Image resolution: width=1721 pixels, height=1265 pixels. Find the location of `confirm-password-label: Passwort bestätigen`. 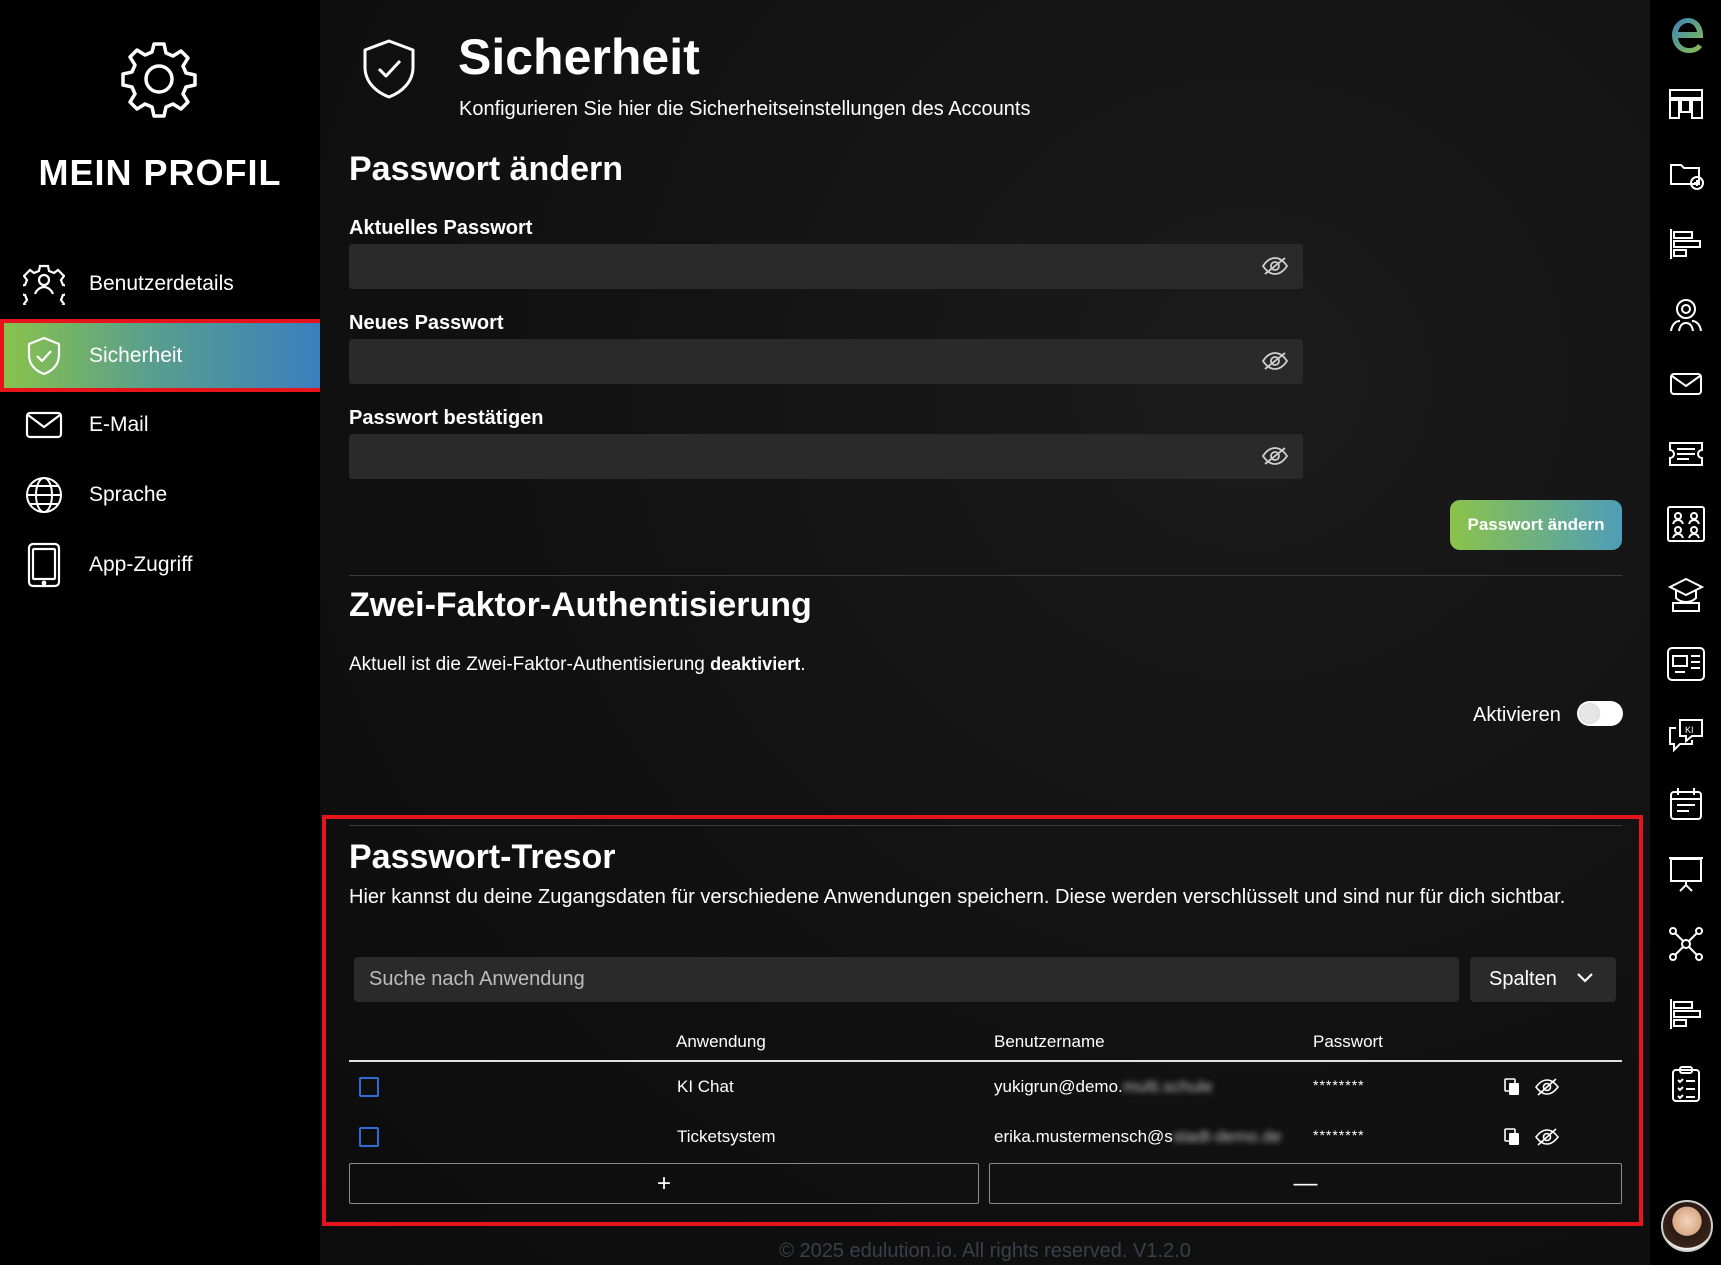

confirm-password-label: Passwort bestätigen is located at coordinates (446, 418).